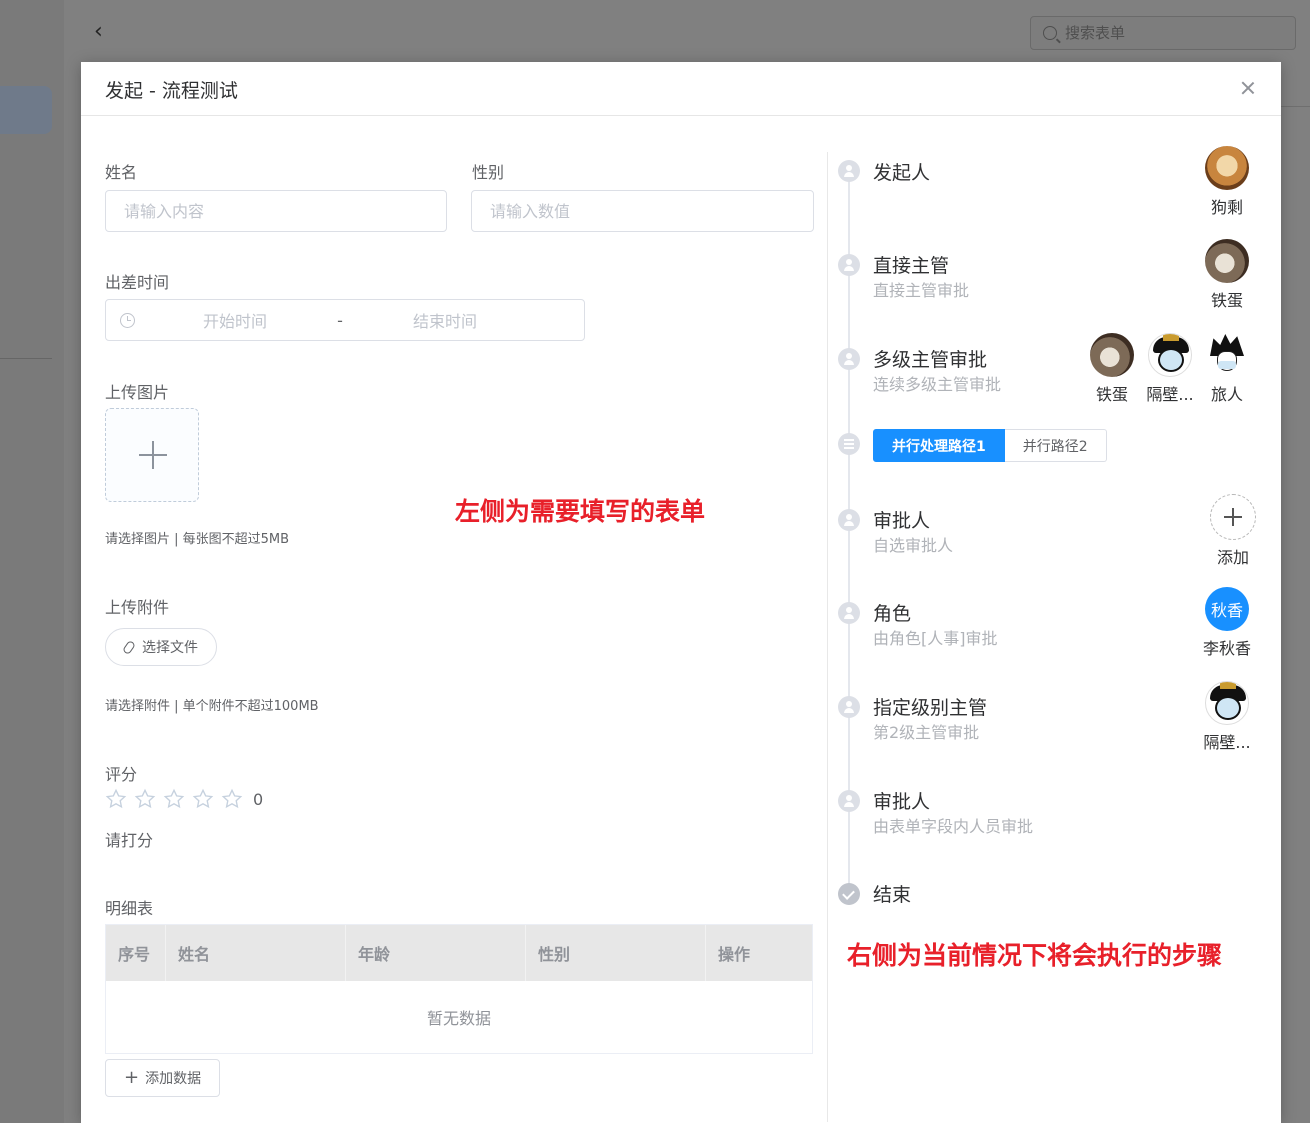 The image size is (1310, 1123). Describe the element at coordinates (212, 706) in the screenshot. I see `upload-file-hint: 请选择附件 | 单个附件不超过100MB` at that location.